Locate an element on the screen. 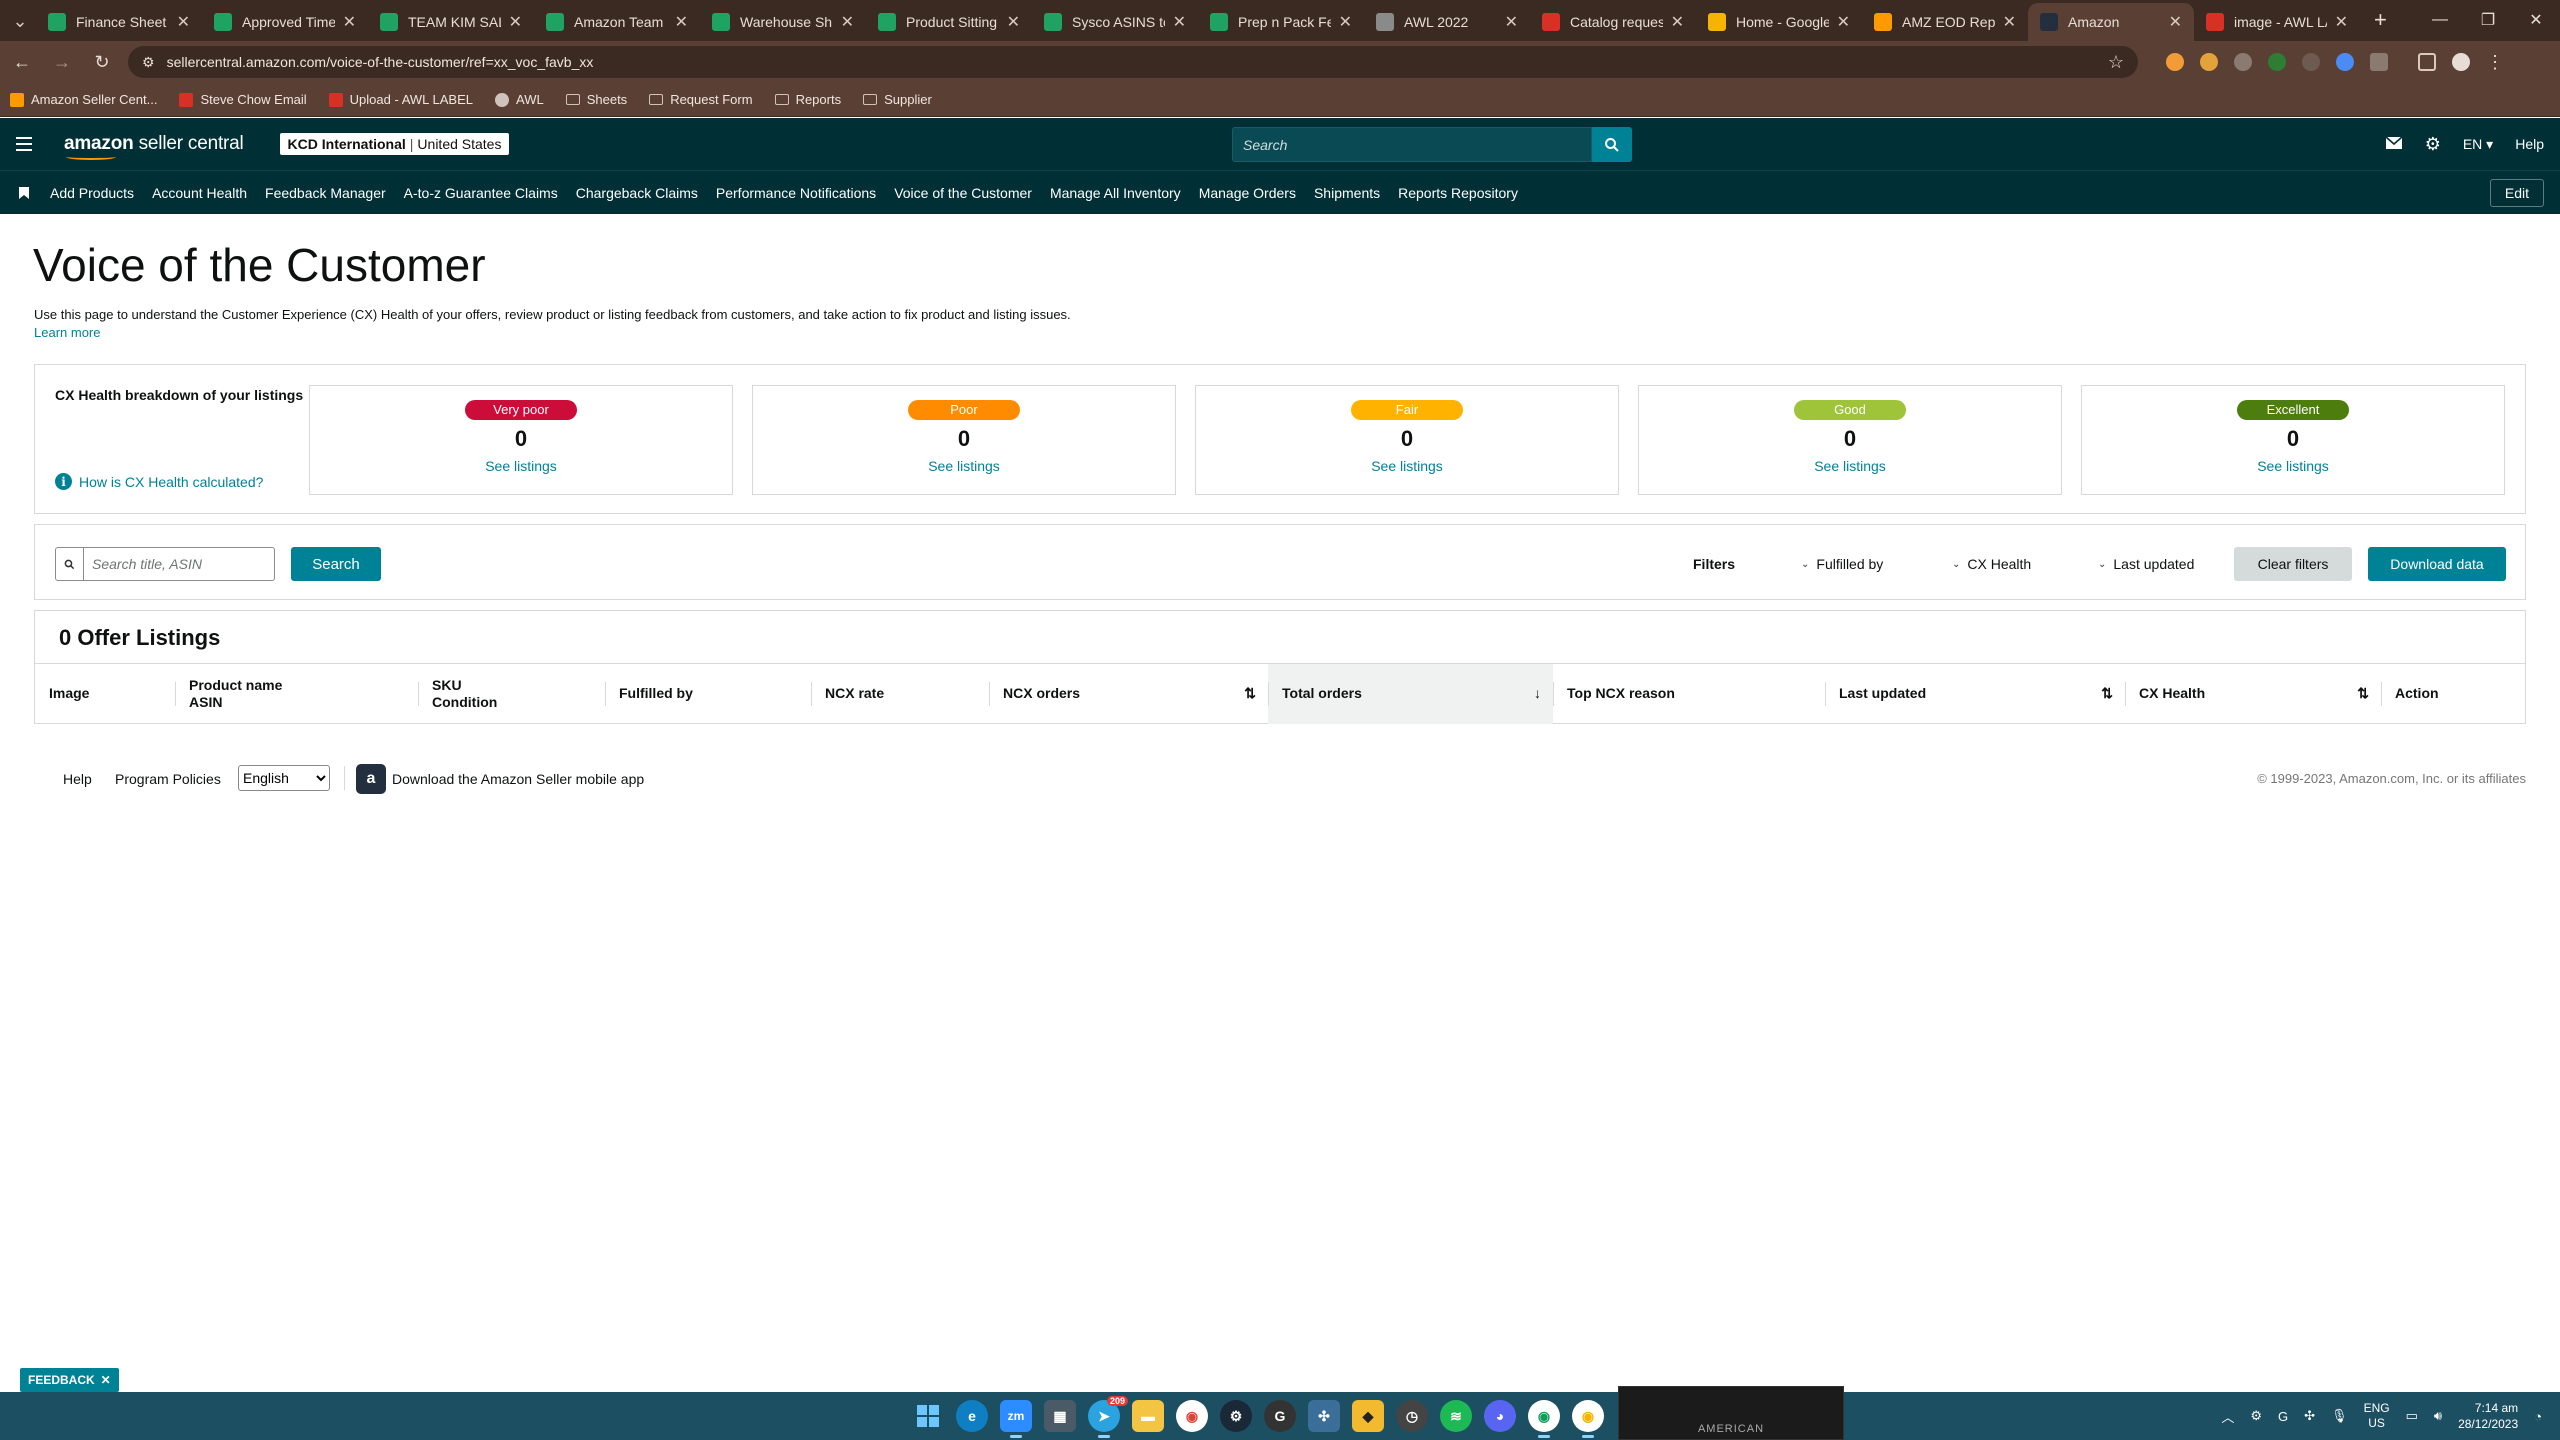 Image resolution: width=2560 pixels, height=1440 pixels. search-button: Search is located at coordinates (336, 564).